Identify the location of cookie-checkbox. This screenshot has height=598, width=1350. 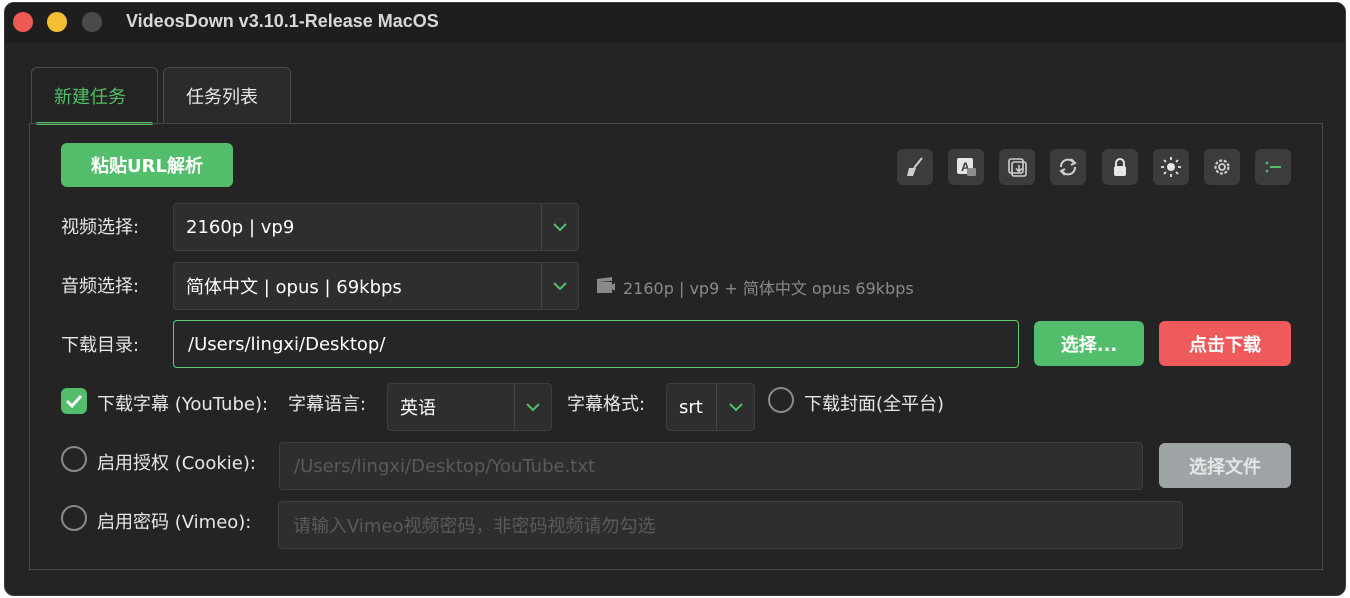
(74, 459).